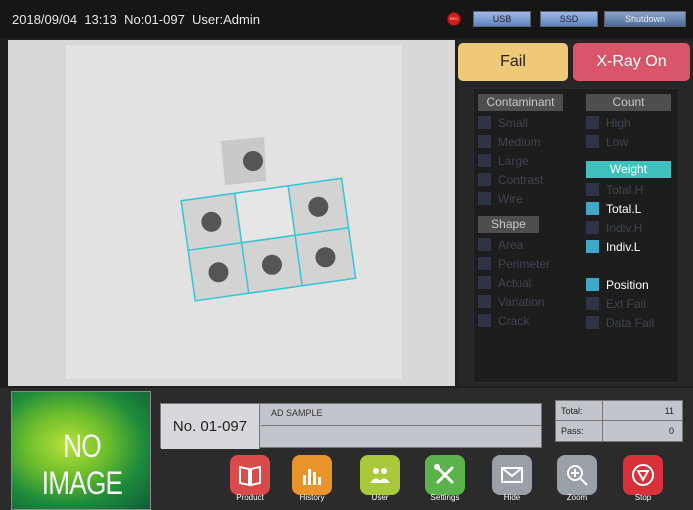 The width and height of the screenshot is (693, 510). Describe the element at coordinates (511, 302) in the screenshot. I see `criteria-option-variation: Variation` at that location.